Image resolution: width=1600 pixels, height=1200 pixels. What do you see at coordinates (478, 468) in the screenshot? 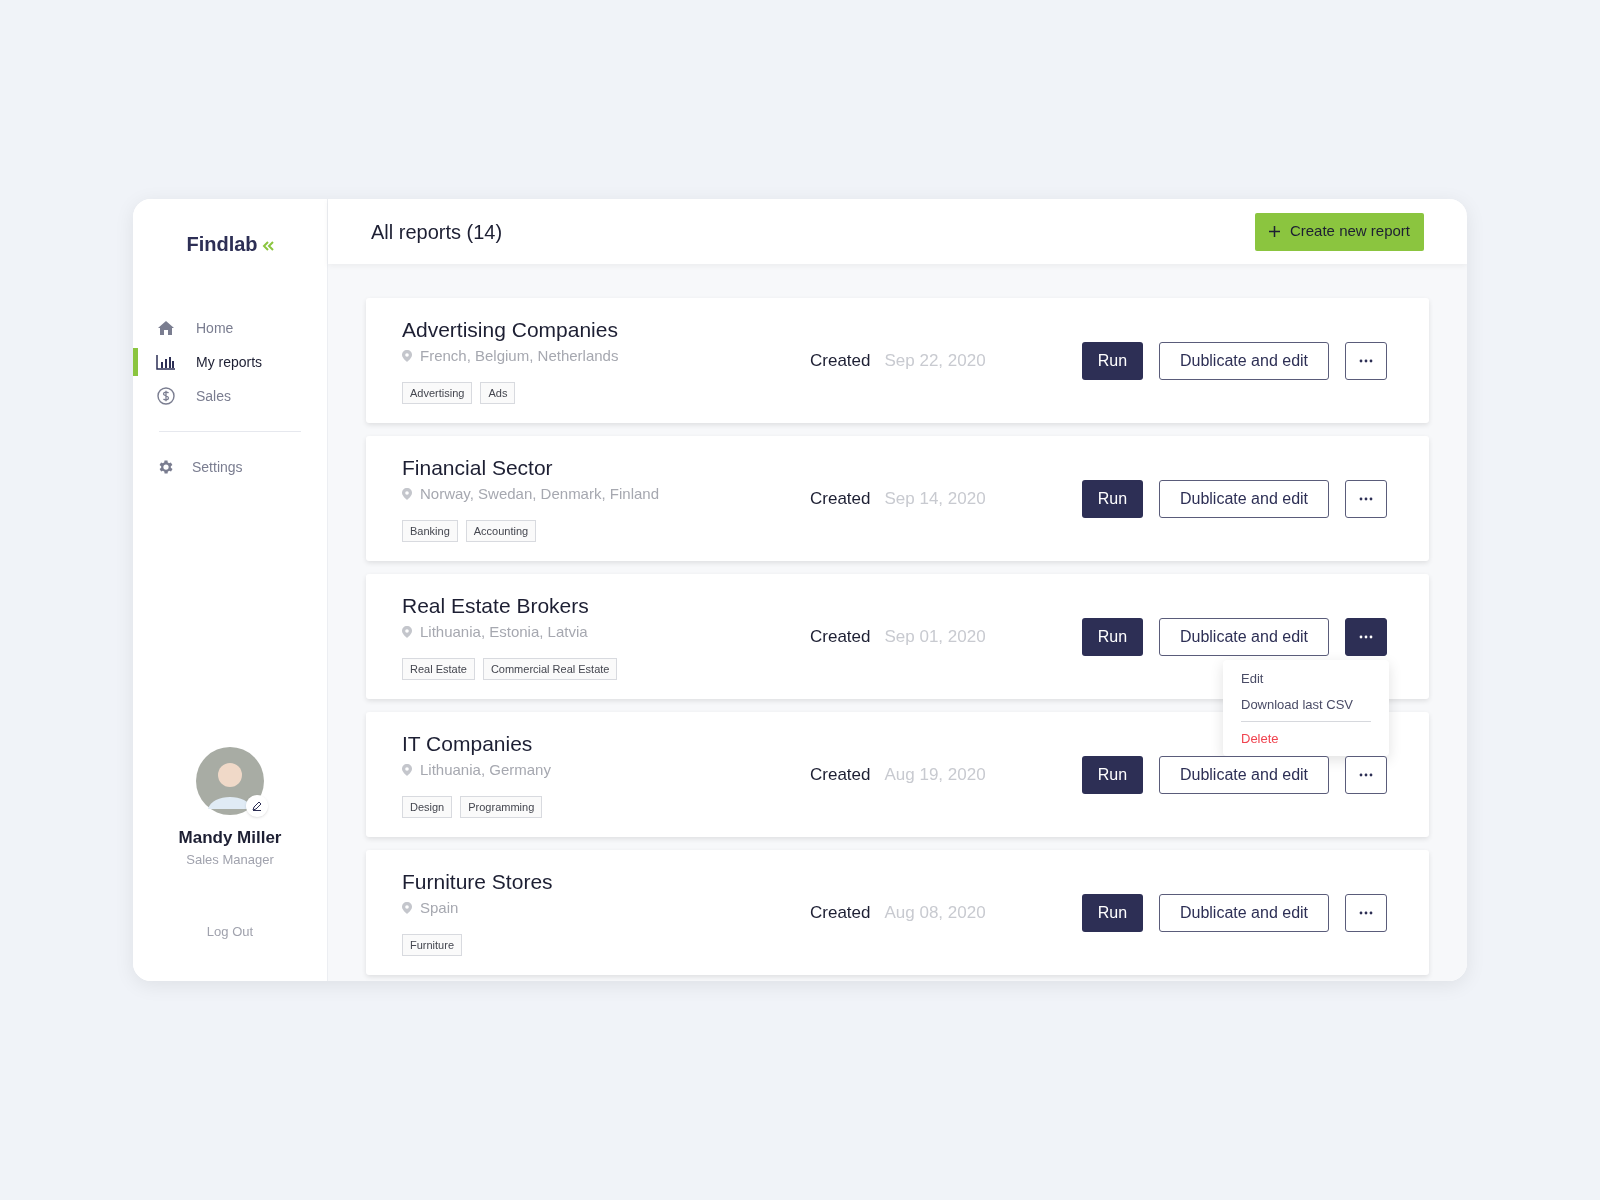
I see `report-title: Financial Sector` at bounding box center [478, 468].